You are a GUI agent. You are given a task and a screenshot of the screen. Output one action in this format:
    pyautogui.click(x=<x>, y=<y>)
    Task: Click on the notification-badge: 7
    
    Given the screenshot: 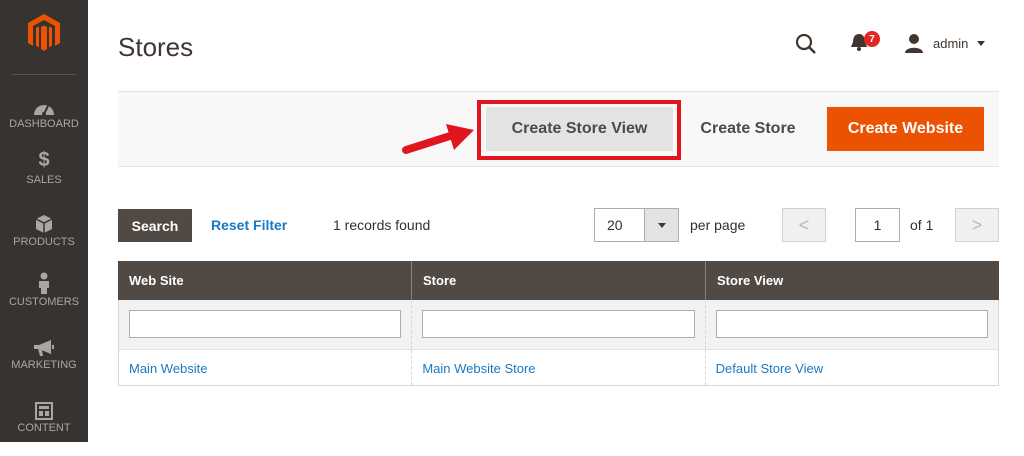 What is the action you would take?
    pyautogui.click(x=872, y=39)
    